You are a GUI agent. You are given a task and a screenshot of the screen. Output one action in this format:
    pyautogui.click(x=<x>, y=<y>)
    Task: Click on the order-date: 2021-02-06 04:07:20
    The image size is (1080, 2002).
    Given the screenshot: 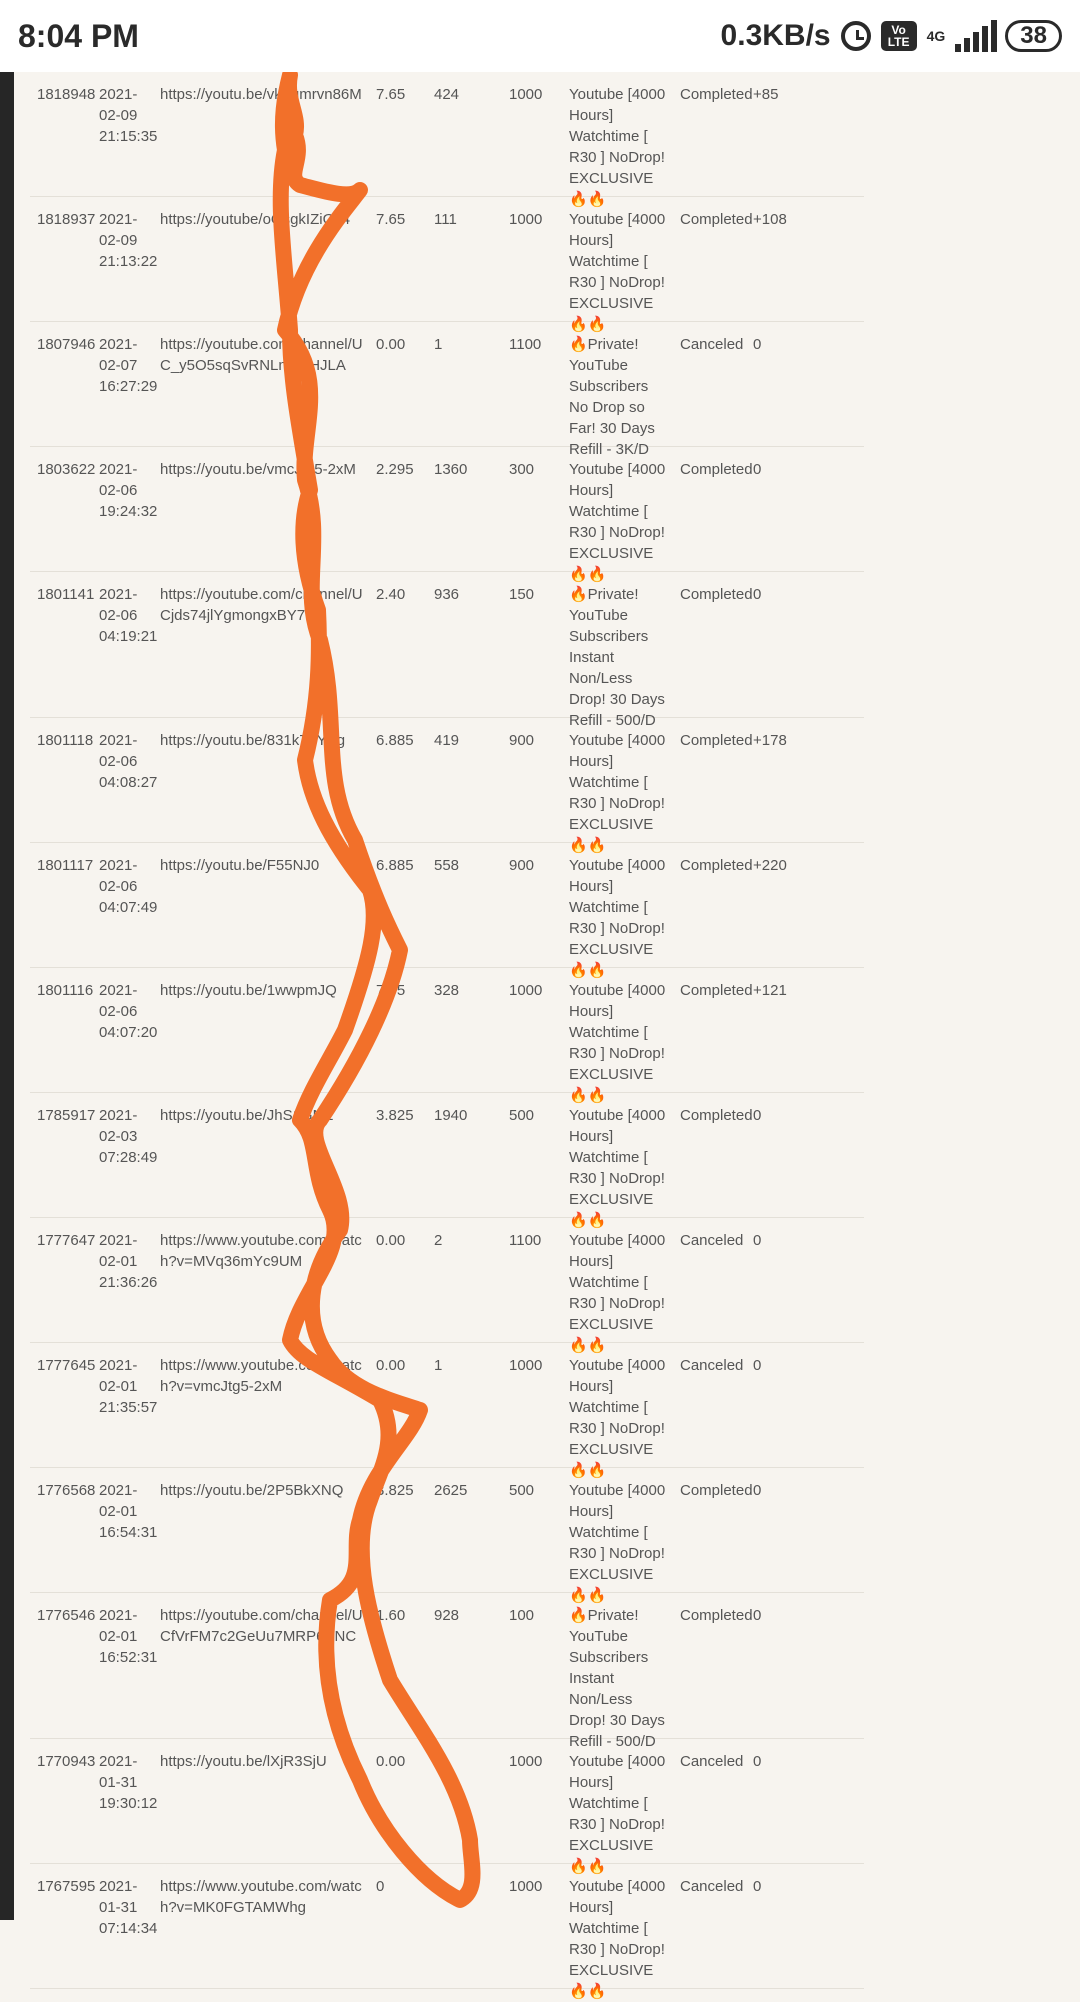 What is the action you would take?
    pyautogui.click(x=128, y=1011)
    